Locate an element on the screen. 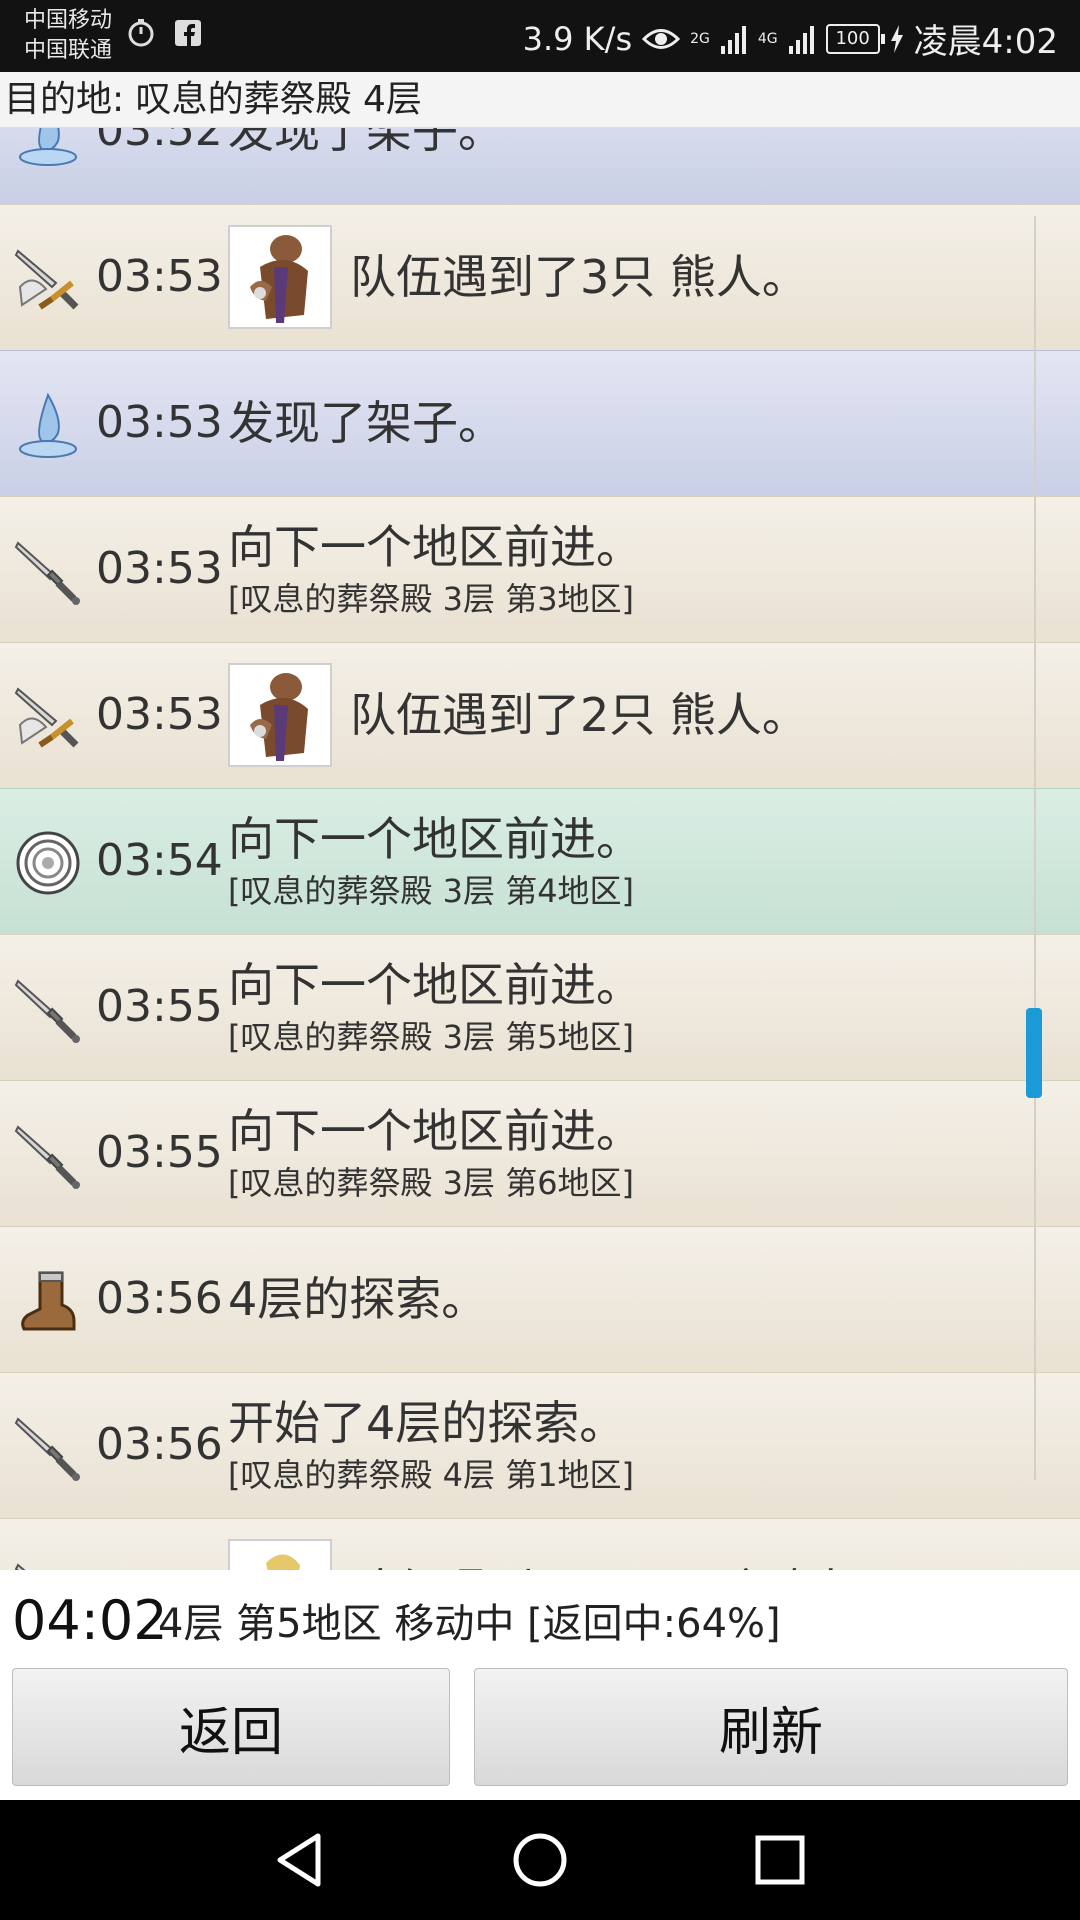  portal-icon is located at coordinates (48, 863).